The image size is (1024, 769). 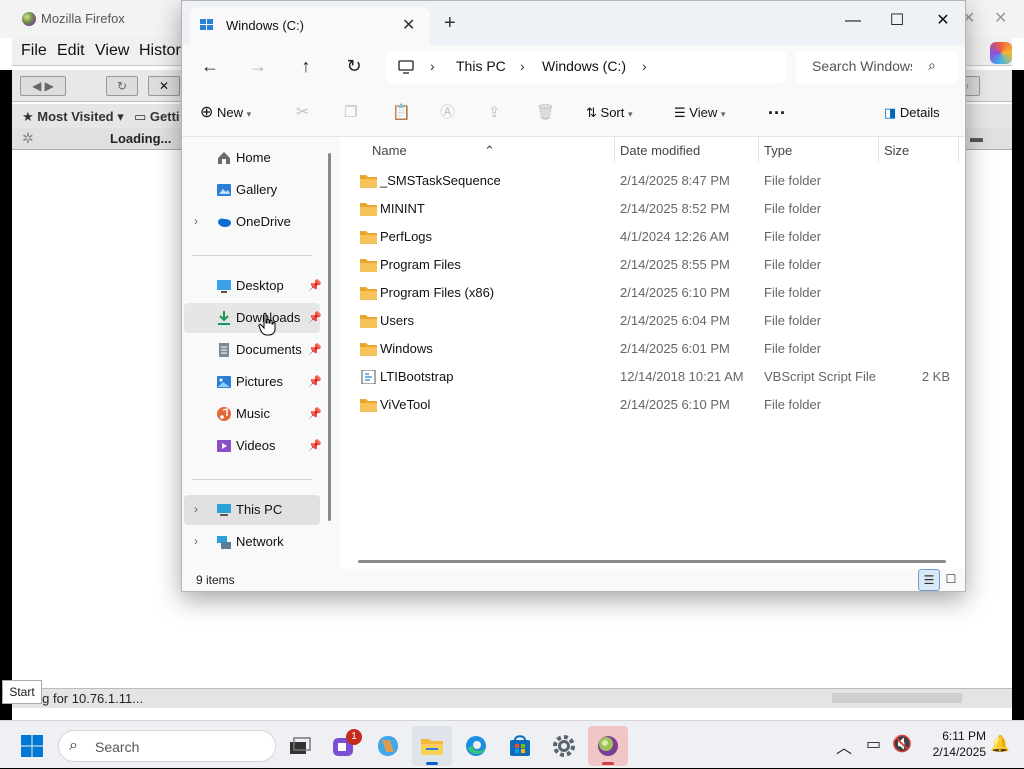 I want to click on column-date: Date modified, so click(x=660, y=150).